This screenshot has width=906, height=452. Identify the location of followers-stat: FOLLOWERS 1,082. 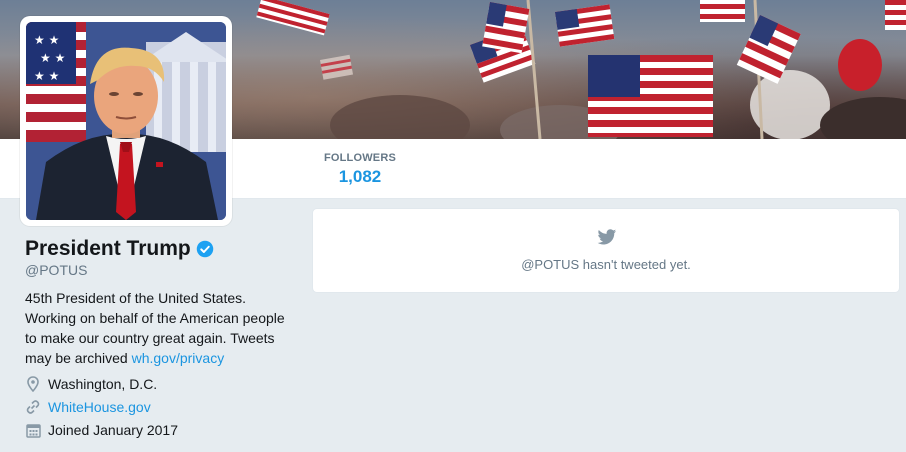
(360, 169).